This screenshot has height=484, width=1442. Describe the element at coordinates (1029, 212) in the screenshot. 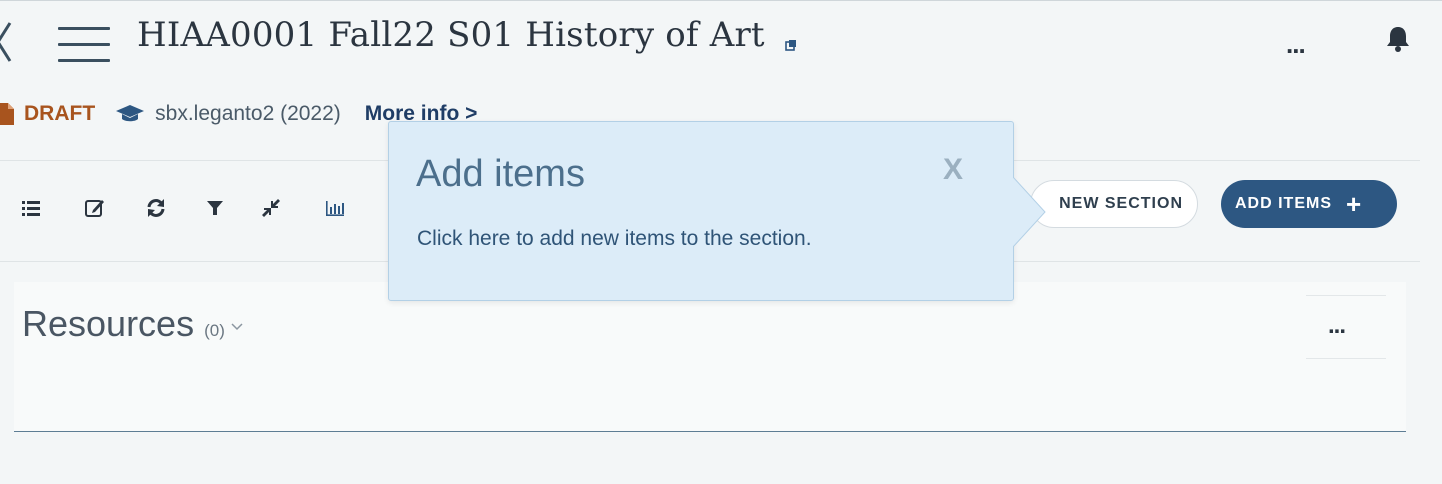

I see `popover-arrow` at that location.